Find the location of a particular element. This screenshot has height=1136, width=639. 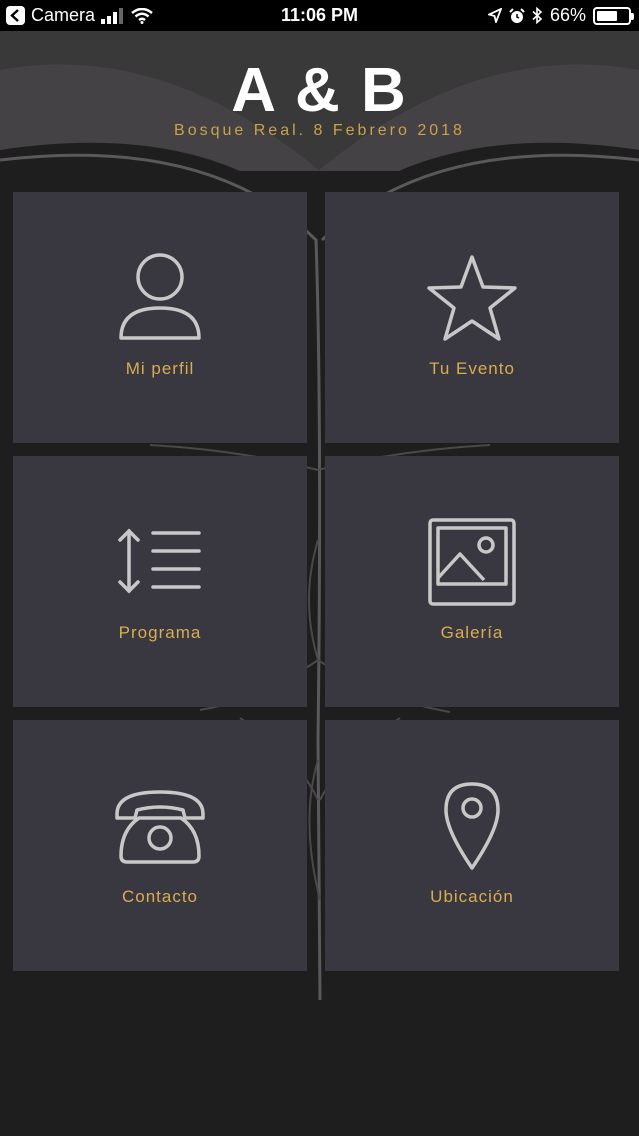

tile-label: Contacto is located at coordinates (160, 896).